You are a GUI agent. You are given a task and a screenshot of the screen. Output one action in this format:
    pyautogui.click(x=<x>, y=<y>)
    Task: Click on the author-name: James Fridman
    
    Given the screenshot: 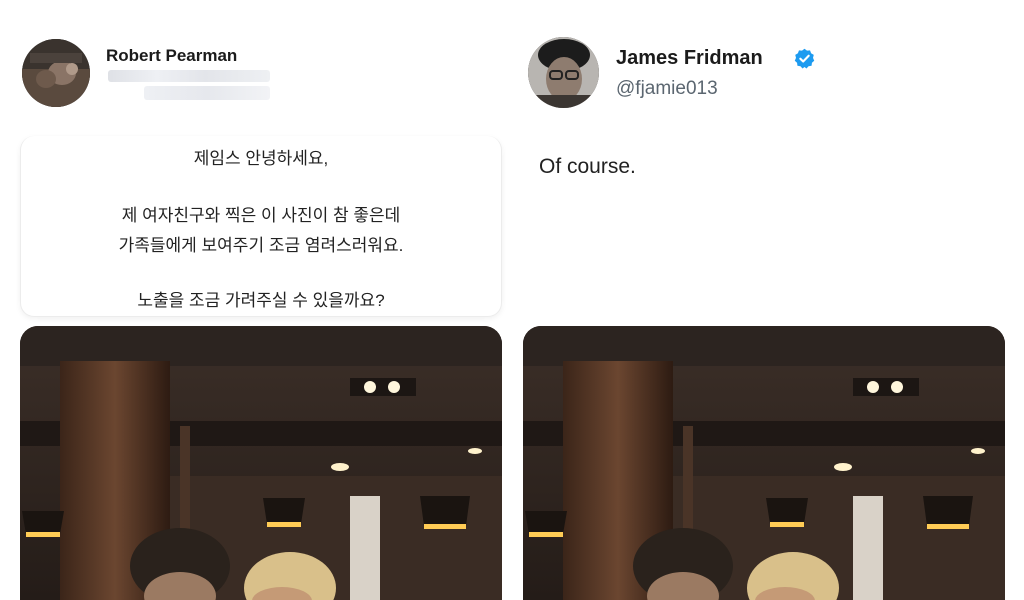 What is the action you would take?
    pyautogui.click(x=689, y=58)
    